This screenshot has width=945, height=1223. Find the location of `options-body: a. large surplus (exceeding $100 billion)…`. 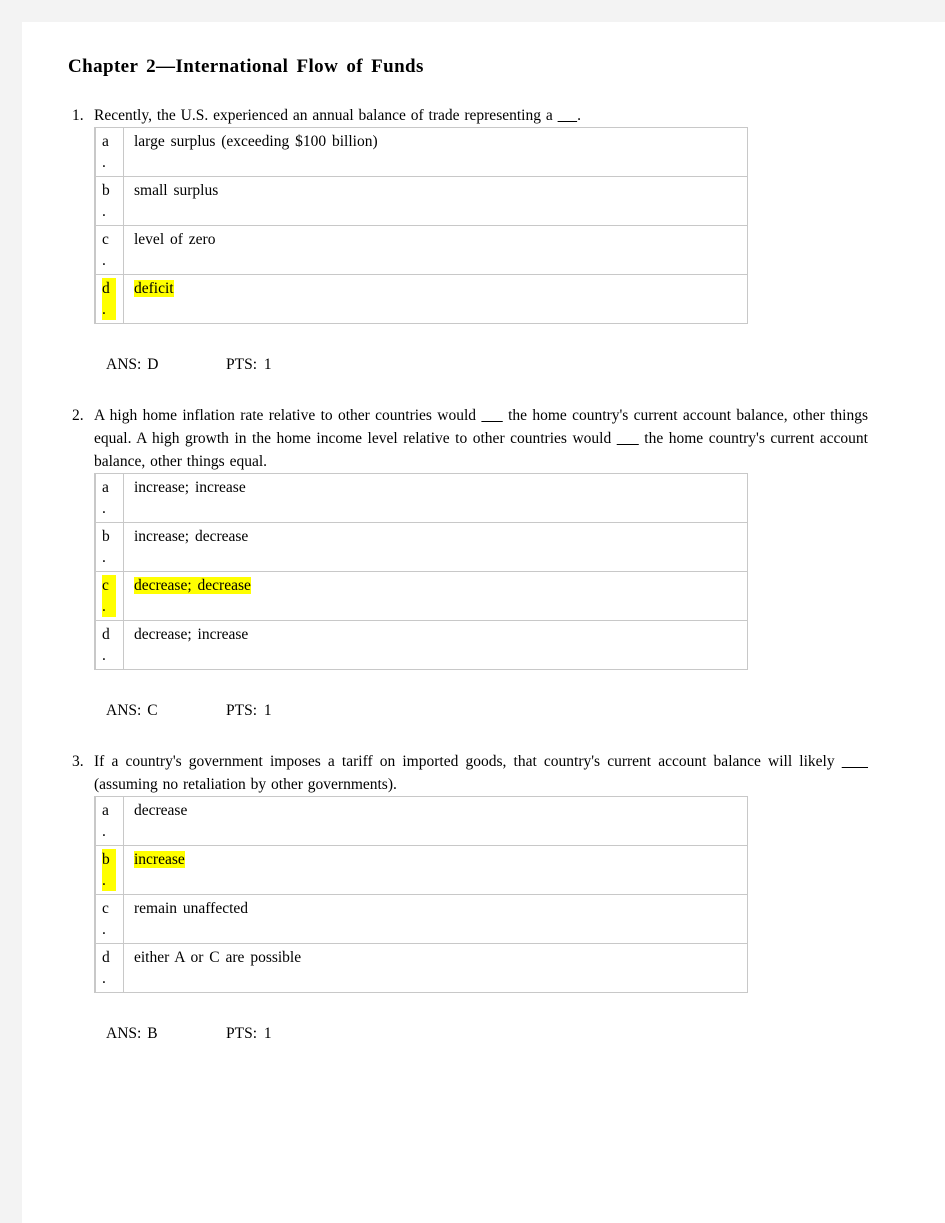

options-body: a. large surplus (exceeding $100 billion)… is located at coordinates (421, 225).